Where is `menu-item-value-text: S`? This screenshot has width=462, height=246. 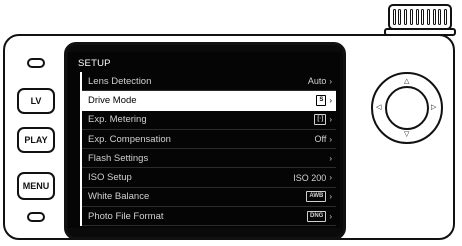 menu-item-value-text: S is located at coordinates (321, 100).